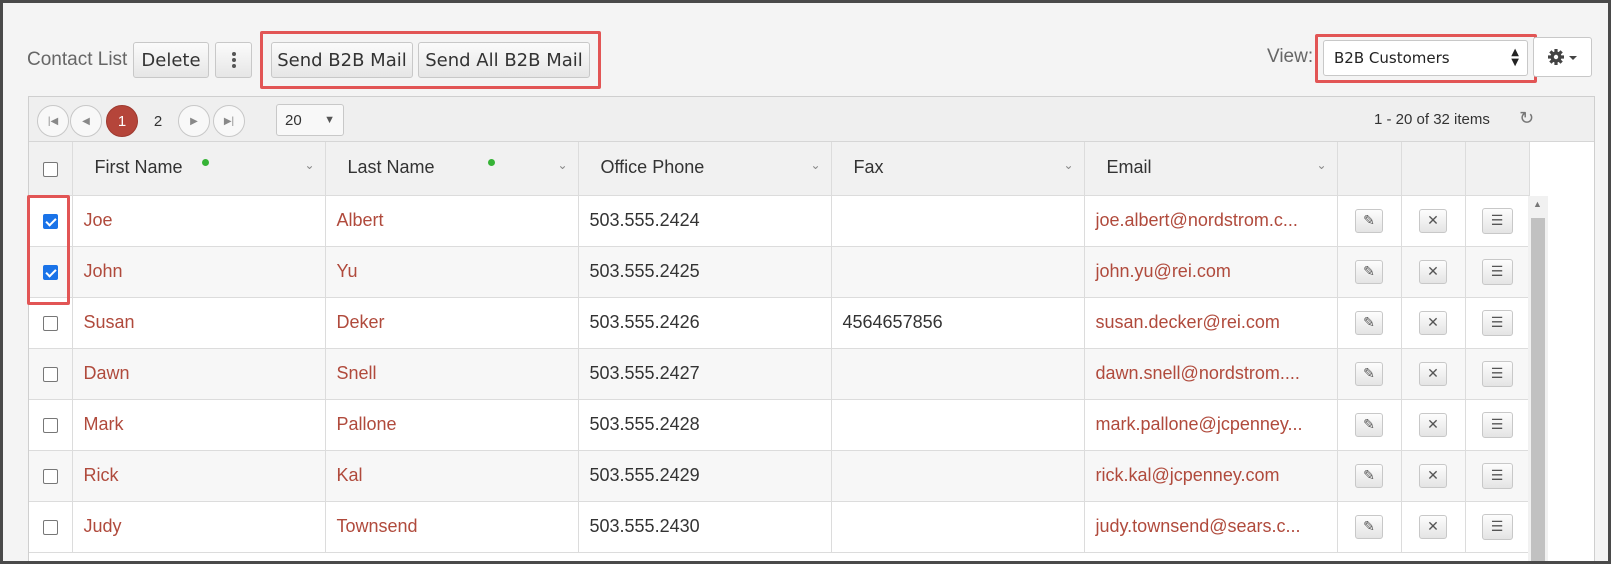 The image size is (1611, 564). I want to click on last-name-link: Yu, so click(452, 272).